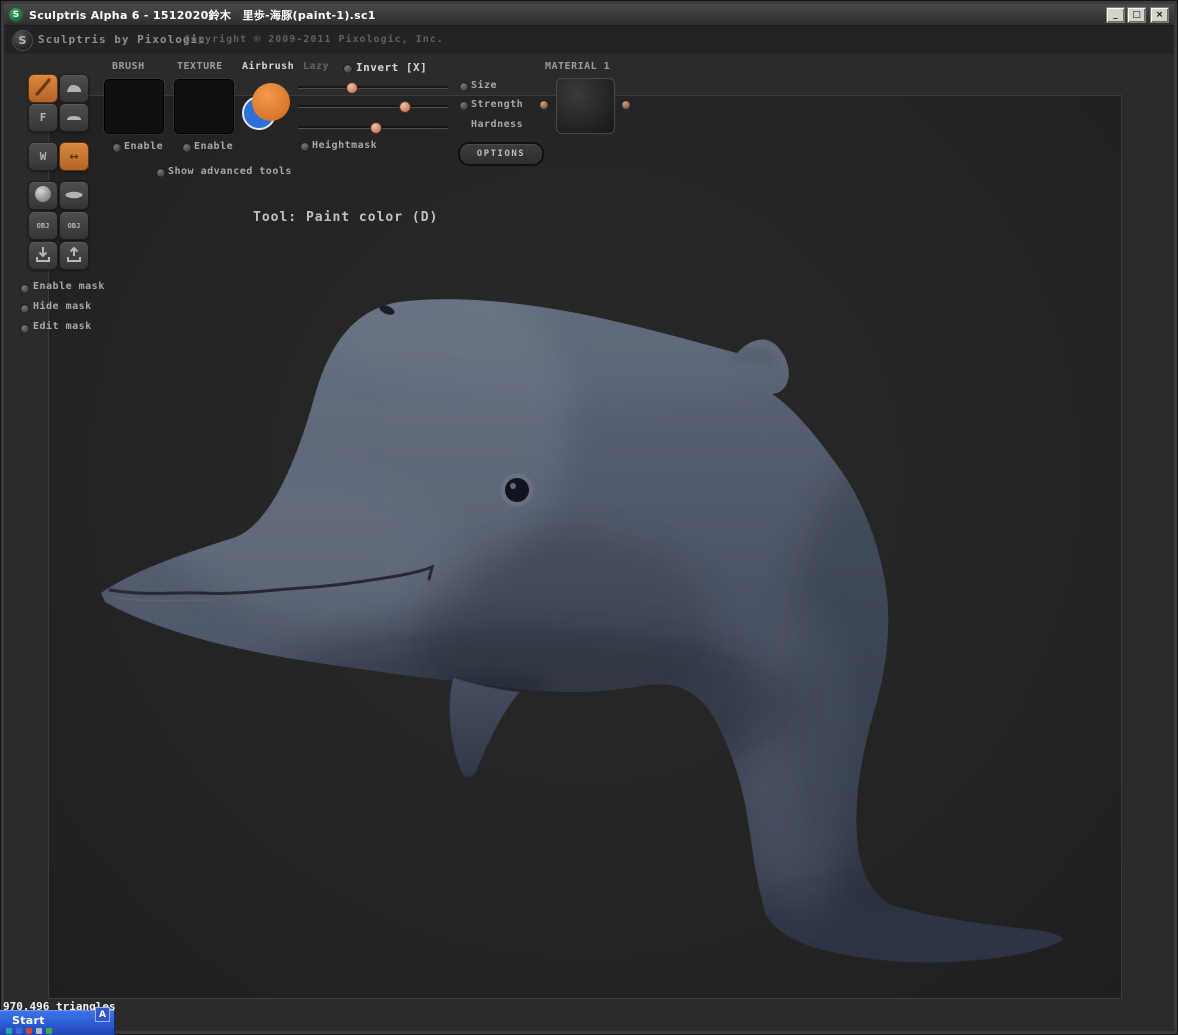  What do you see at coordinates (69, 286) in the screenshot?
I see `enable-mask-label: Enable mask` at bounding box center [69, 286].